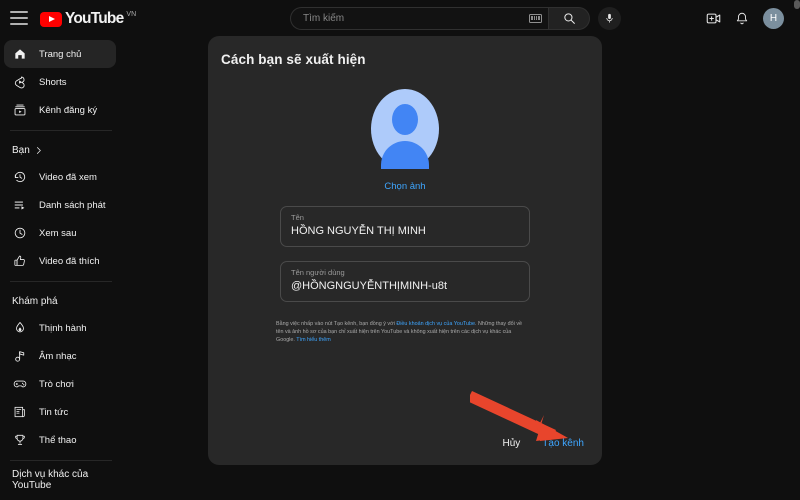 The width and height of the screenshot is (800, 500). I want to click on sidebar-label-sports: Thể thao, so click(58, 440).